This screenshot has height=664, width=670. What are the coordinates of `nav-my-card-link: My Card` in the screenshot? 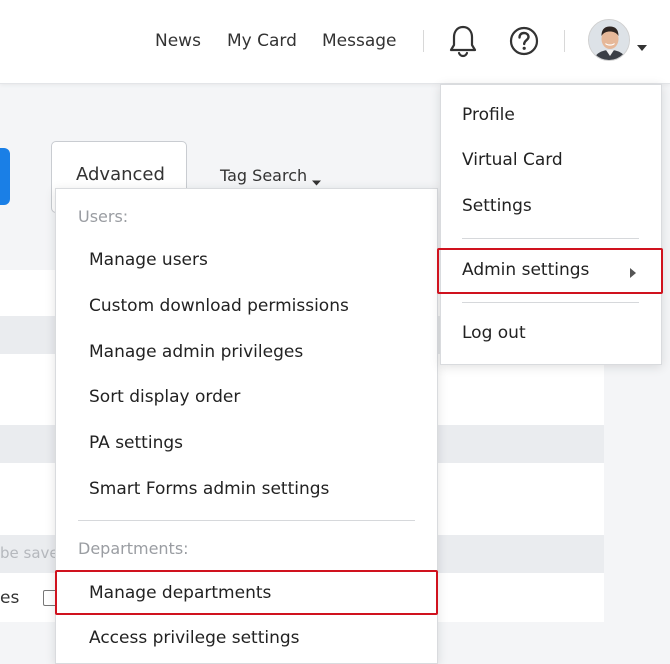 It's located at (262, 41).